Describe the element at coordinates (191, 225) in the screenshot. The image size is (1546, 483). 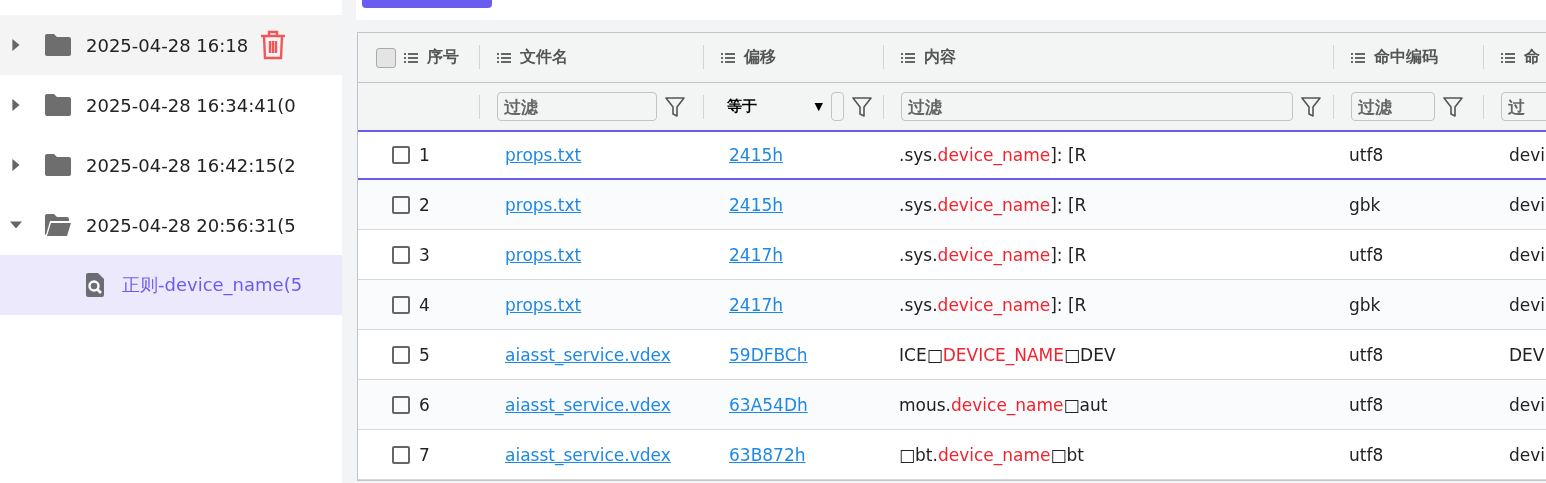
I see `tree-item-label: 2025-04-28 20:56:31(5` at that location.